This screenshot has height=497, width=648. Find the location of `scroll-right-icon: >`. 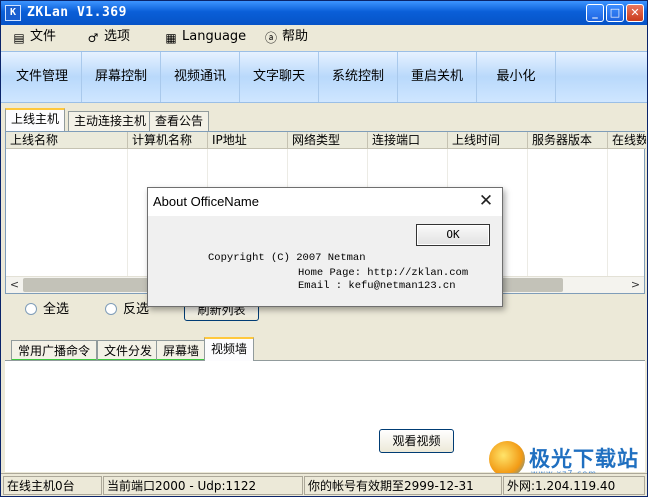

scroll-right-icon: > is located at coordinates (635, 285).